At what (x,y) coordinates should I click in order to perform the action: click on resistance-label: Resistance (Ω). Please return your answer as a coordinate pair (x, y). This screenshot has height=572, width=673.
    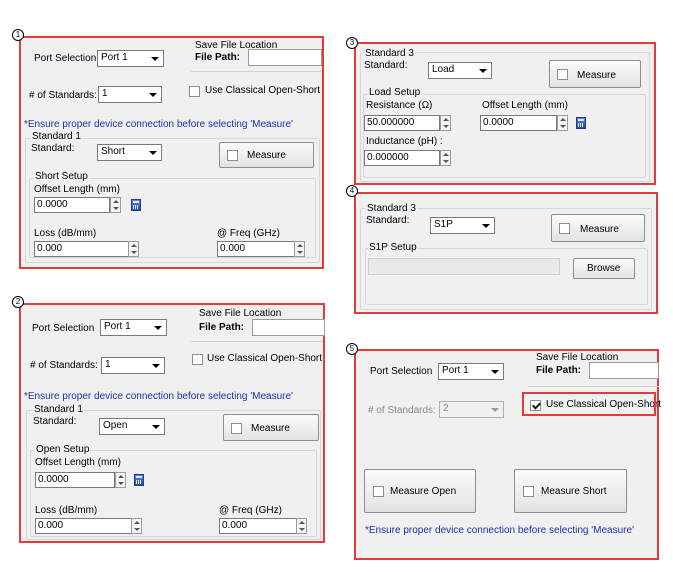
    Looking at the image, I should click on (399, 105).